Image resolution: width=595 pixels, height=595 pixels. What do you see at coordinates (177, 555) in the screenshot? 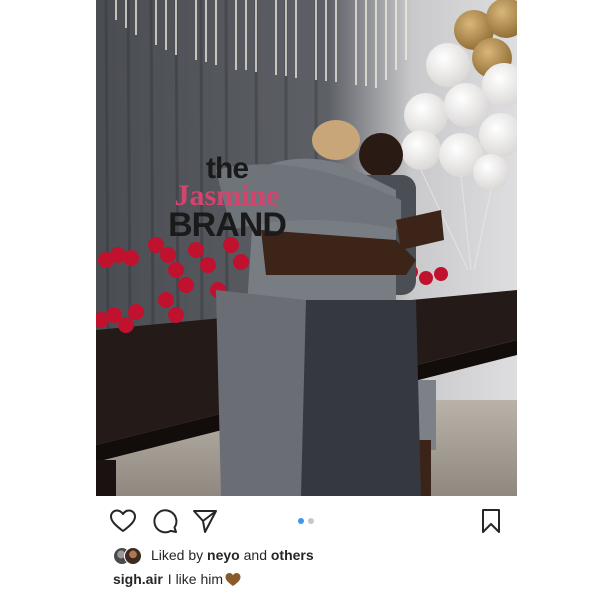
I see `likes-prefix: Liked by` at bounding box center [177, 555].